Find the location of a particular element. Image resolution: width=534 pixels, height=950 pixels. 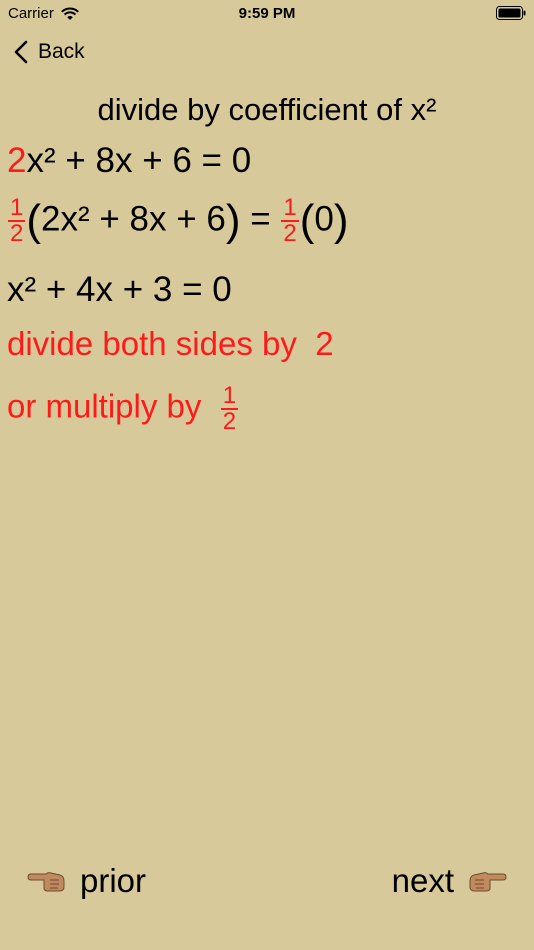

next-label: next is located at coordinates (422, 880).